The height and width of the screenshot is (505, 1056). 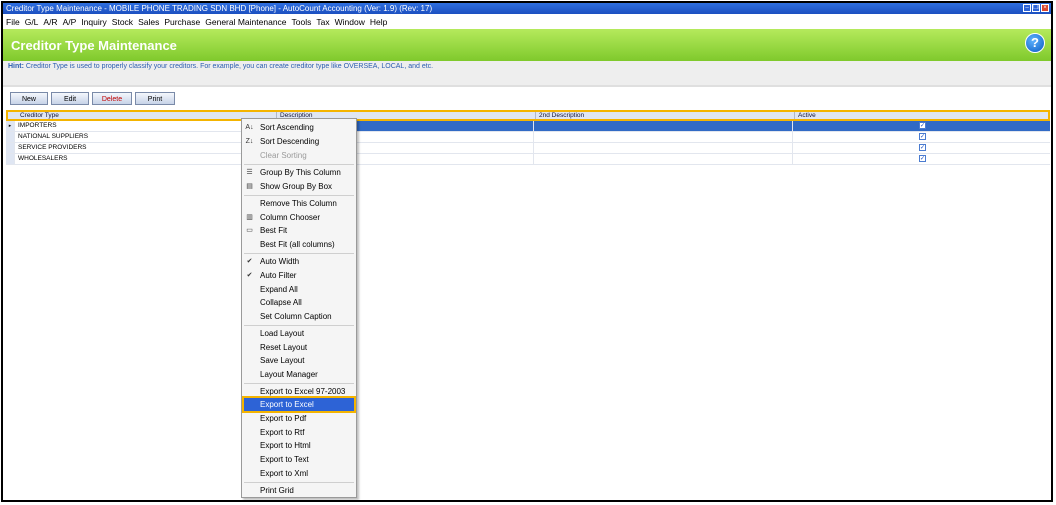 I want to click on menu-file: File, so click(x=13, y=22).